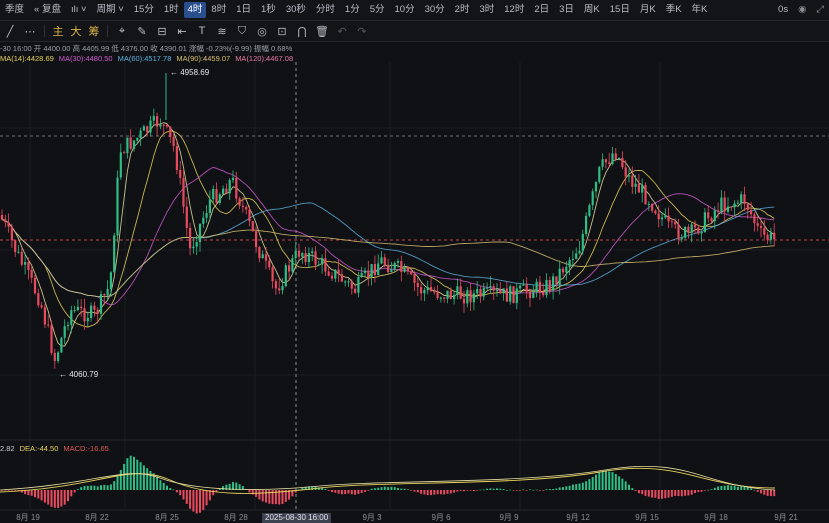 The height and width of the screenshot is (523, 829). What do you see at coordinates (486, 10) in the screenshot?
I see `interval-tab: 3时` at bounding box center [486, 10].